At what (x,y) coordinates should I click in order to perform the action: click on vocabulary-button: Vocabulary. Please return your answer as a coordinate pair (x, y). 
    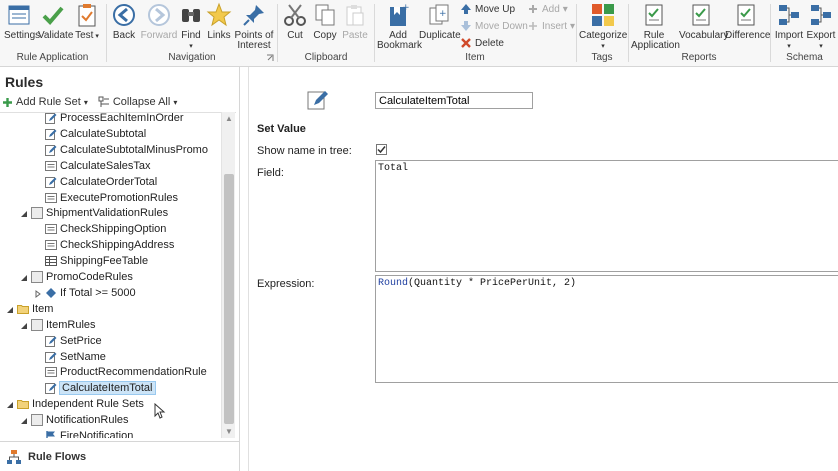
    Looking at the image, I should click on (703, 21).